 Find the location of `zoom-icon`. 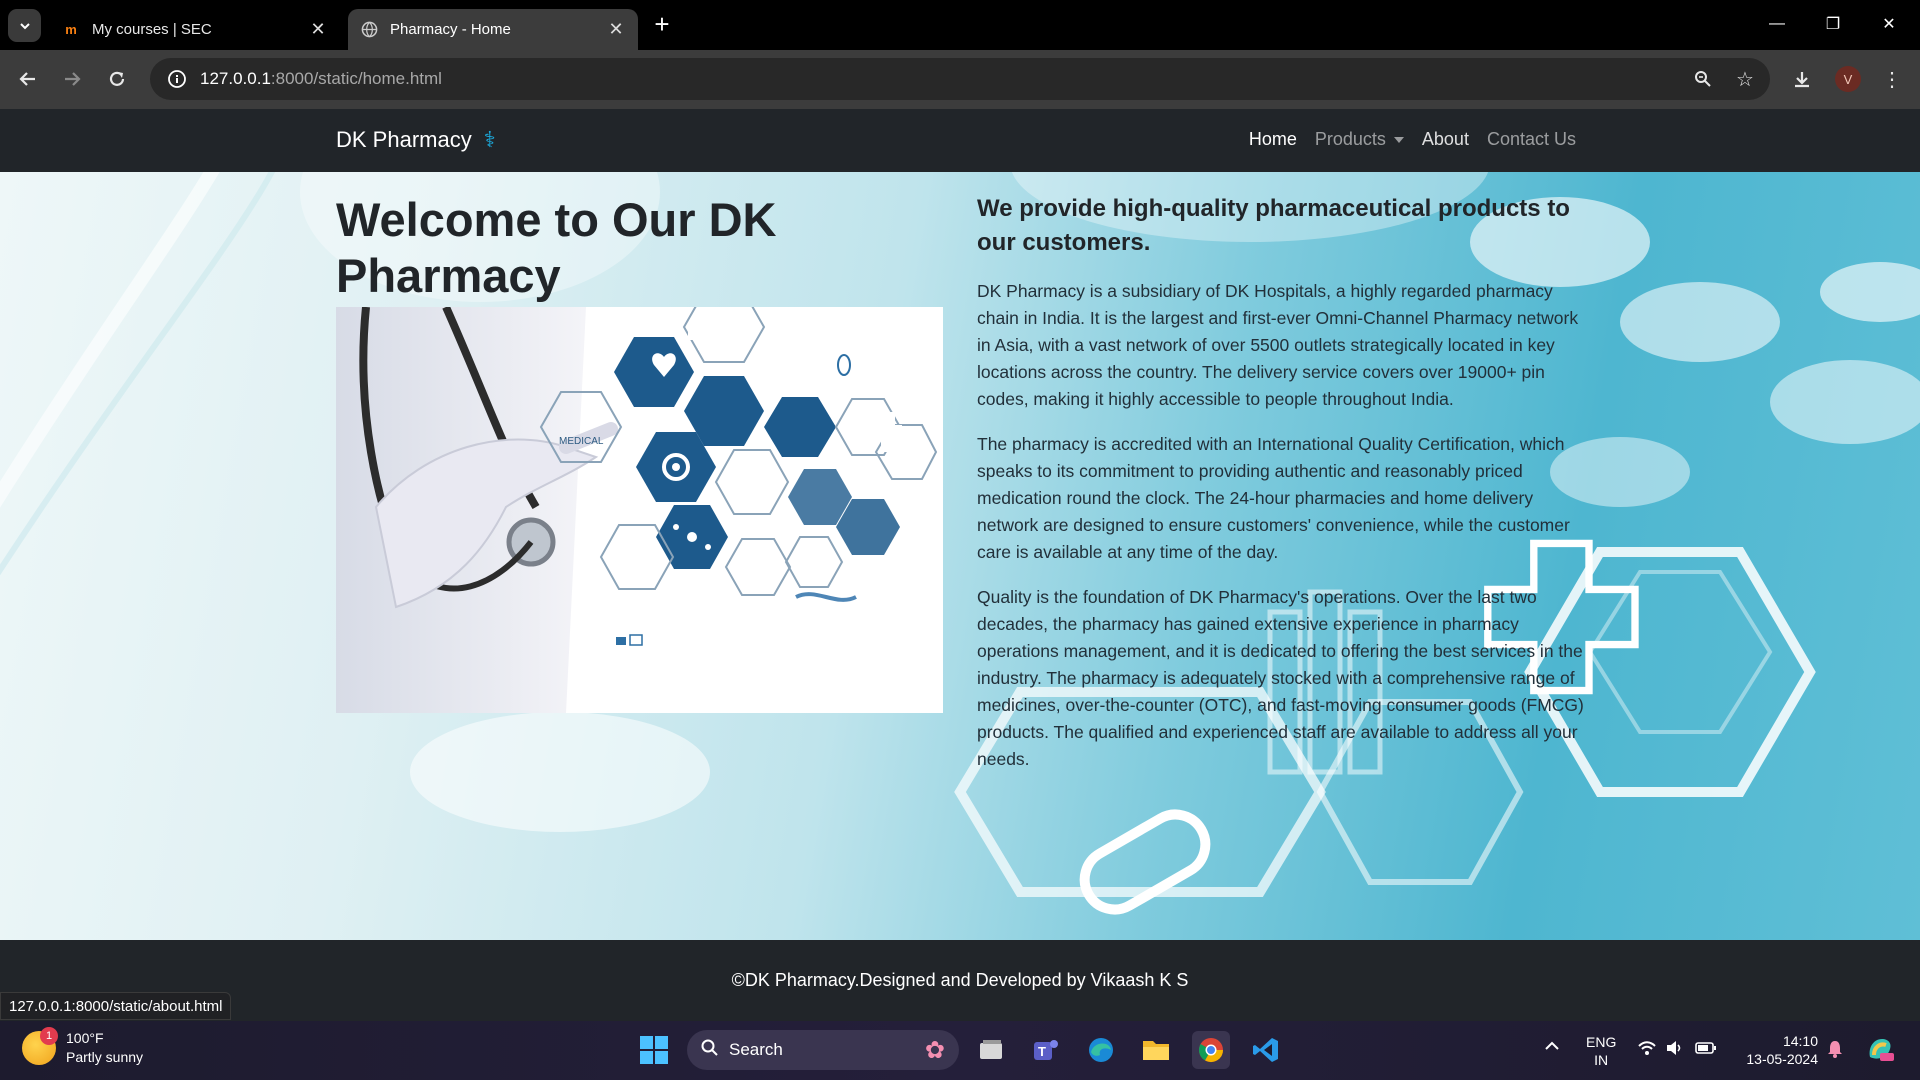

zoom-icon is located at coordinates (1703, 79).